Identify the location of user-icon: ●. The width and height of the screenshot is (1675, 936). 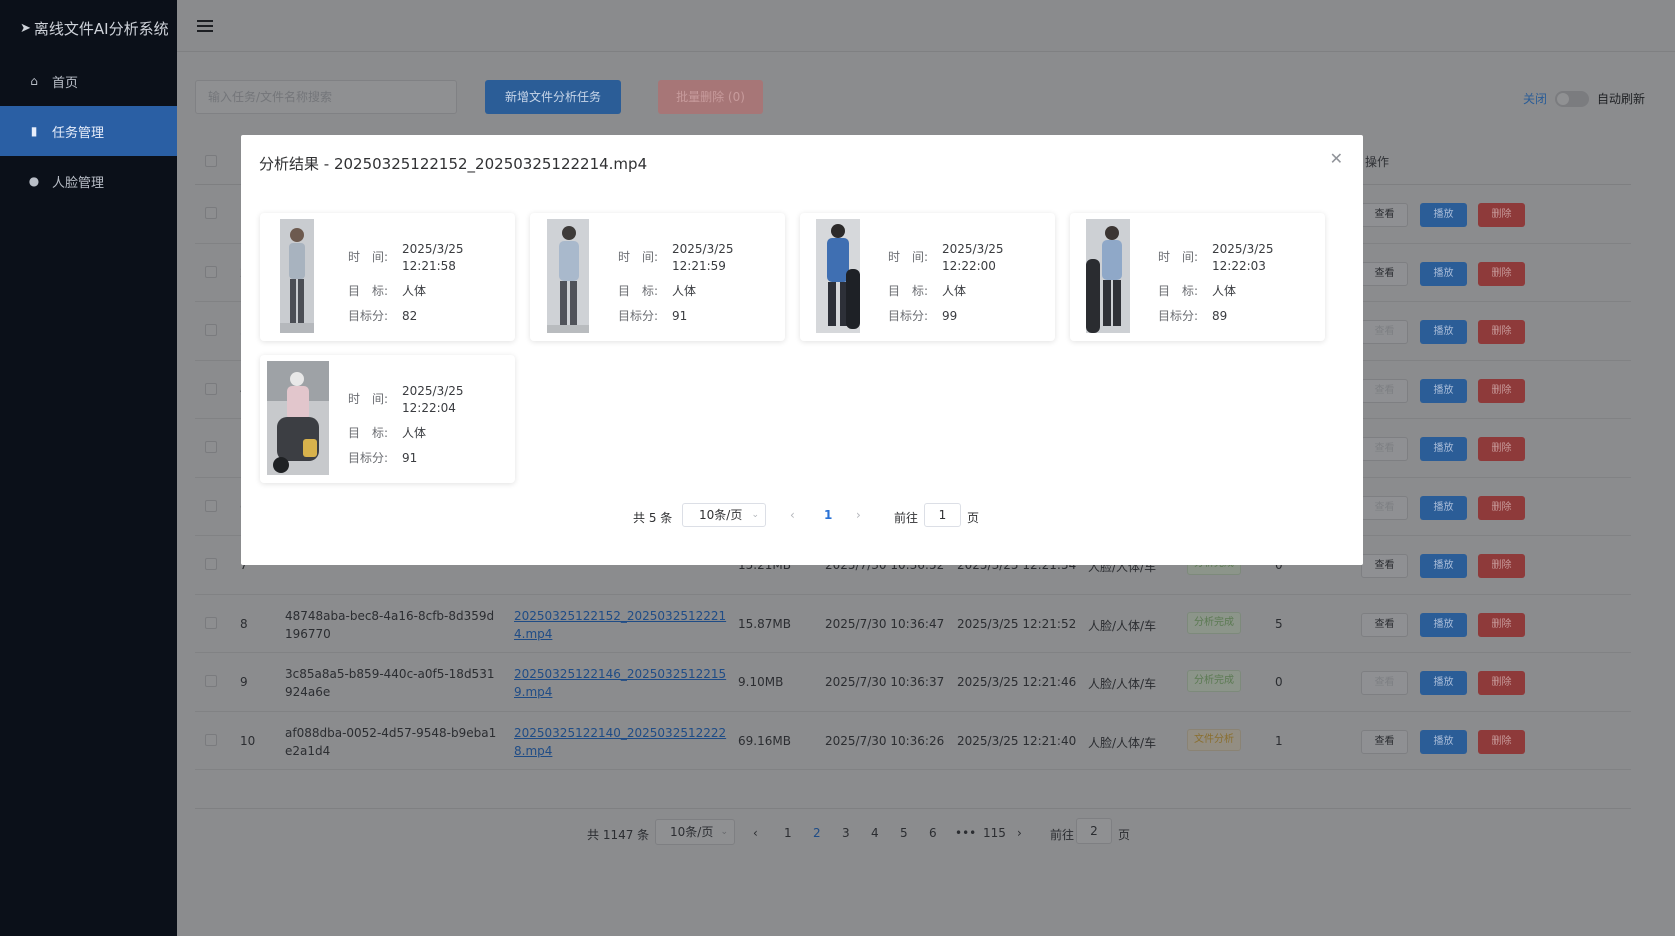
(34, 181).